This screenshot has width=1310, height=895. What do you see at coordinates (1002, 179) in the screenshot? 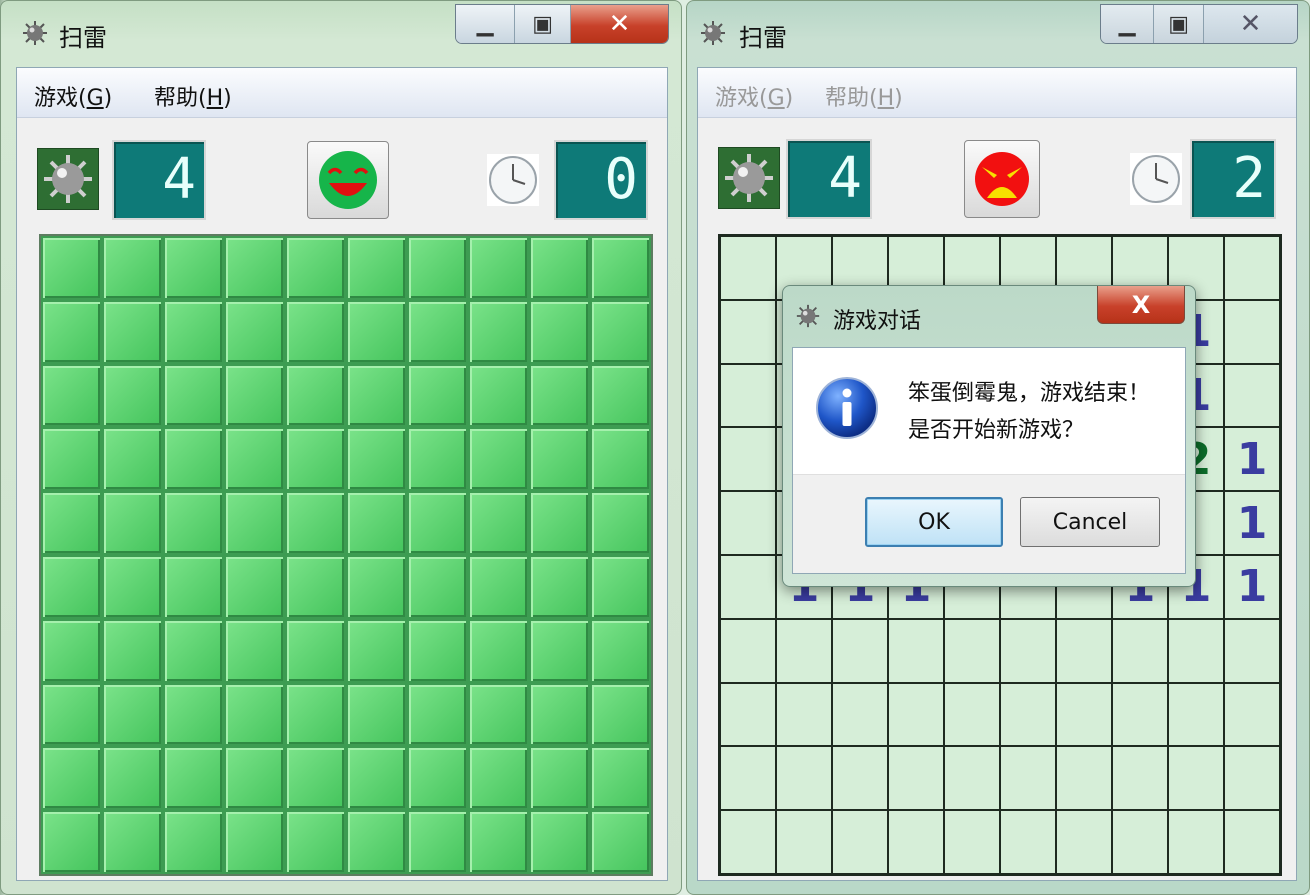
I see `face-button` at bounding box center [1002, 179].